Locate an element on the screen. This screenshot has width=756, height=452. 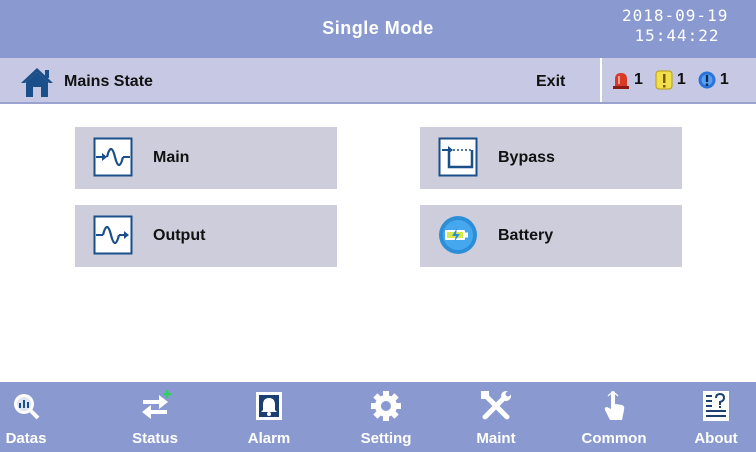
nav-about-label: About is located at coordinates (716, 438).